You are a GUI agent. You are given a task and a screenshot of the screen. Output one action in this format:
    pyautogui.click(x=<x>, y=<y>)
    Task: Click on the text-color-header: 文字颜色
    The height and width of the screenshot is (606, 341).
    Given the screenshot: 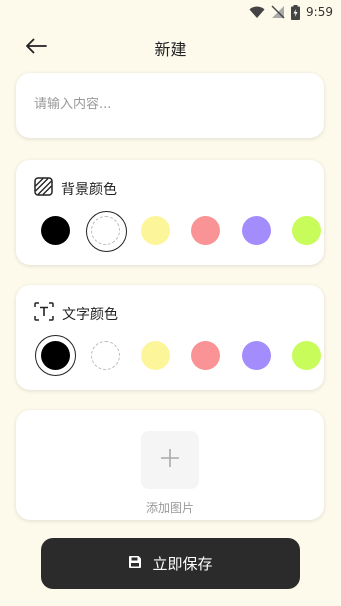 What is the action you would take?
    pyautogui.click(x=76, y=313)
    